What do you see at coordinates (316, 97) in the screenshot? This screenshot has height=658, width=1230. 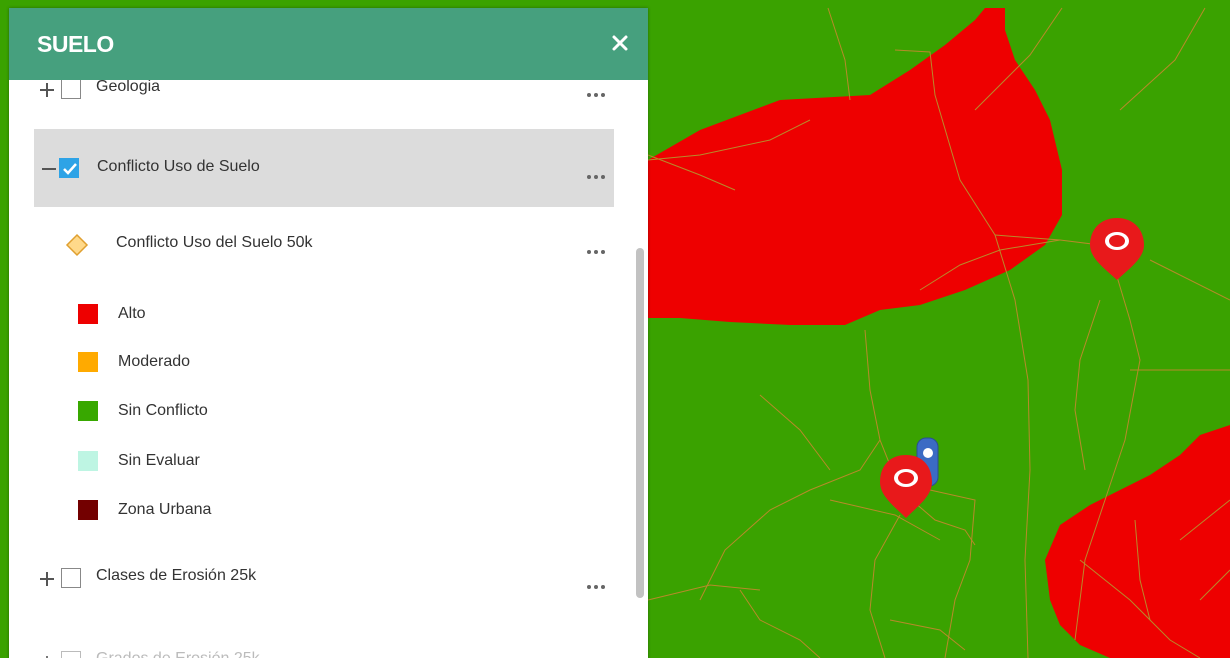 I see `layer-row-geologia: Geologia` at bounding box center [316, 97].